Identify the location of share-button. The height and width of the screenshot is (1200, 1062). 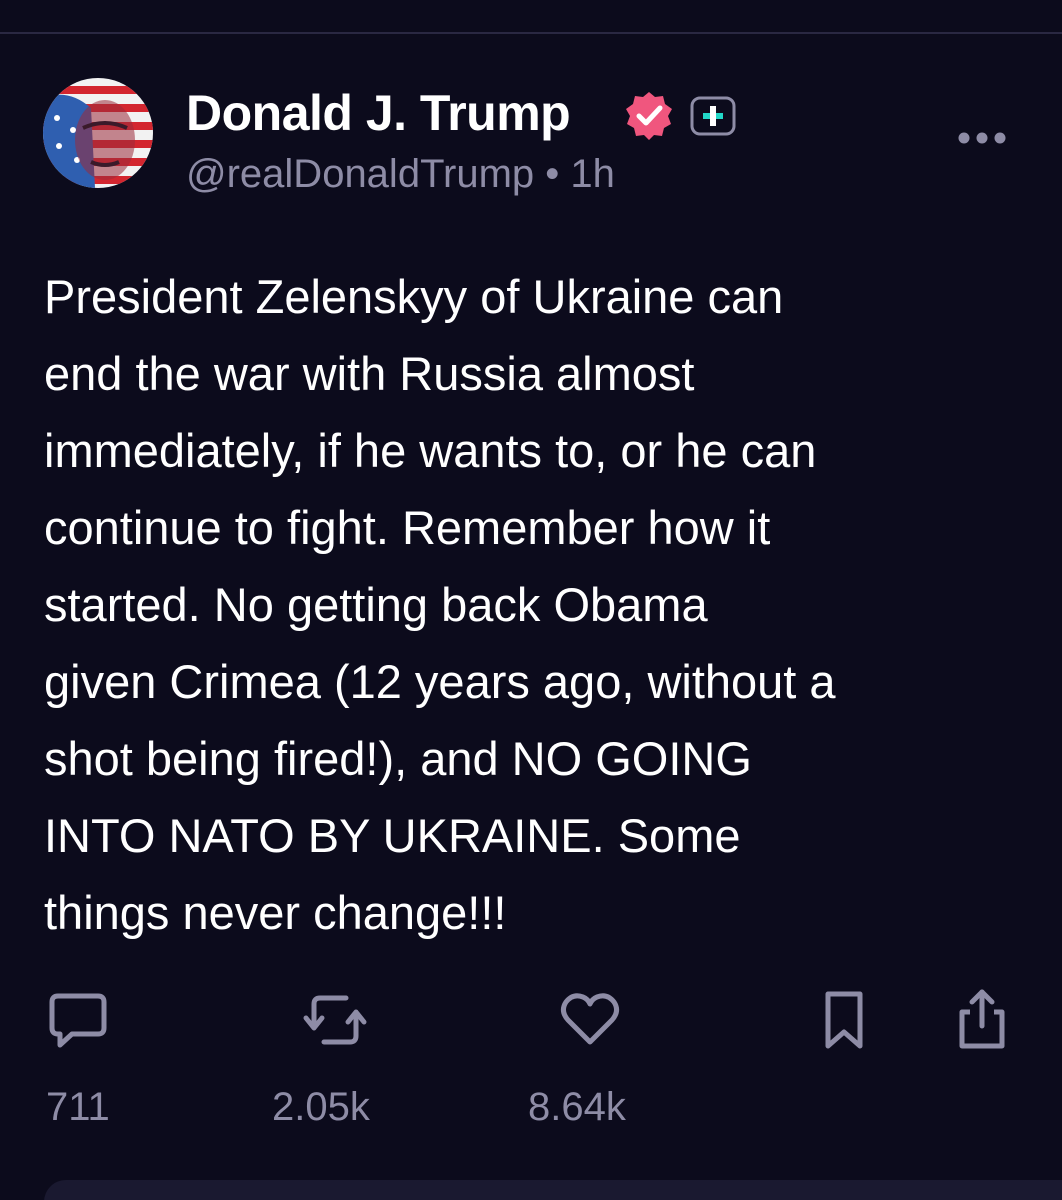
(982, 1020).